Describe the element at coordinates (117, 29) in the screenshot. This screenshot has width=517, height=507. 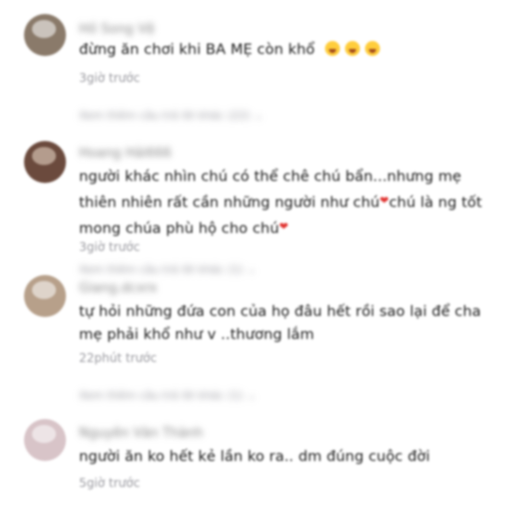
I see `comment-username: Hồ Song Vệ` at that location.